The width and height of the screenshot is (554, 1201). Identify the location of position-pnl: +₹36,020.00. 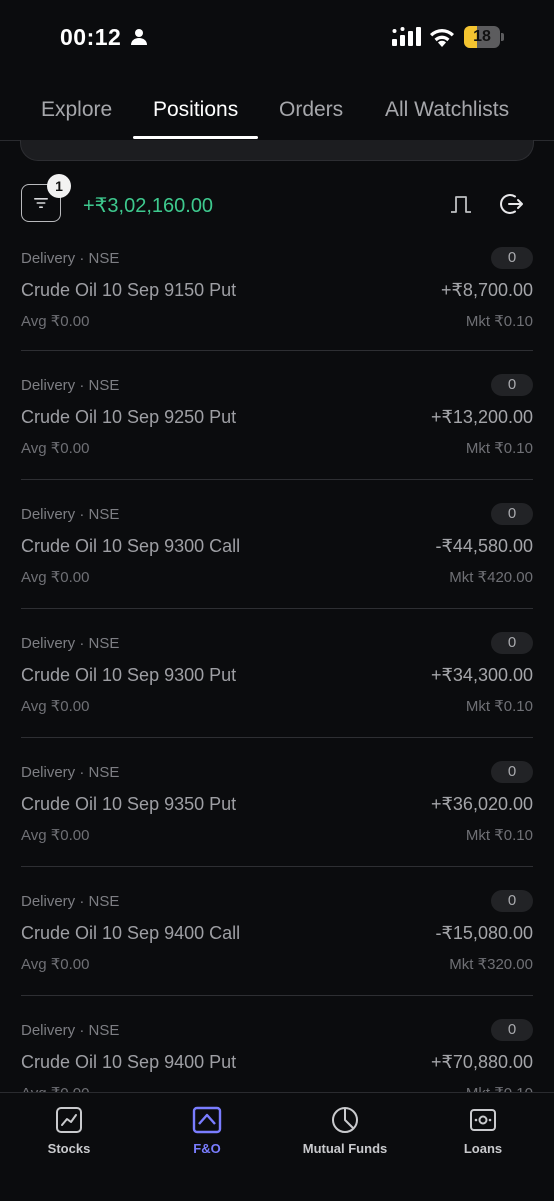
(481, 804).